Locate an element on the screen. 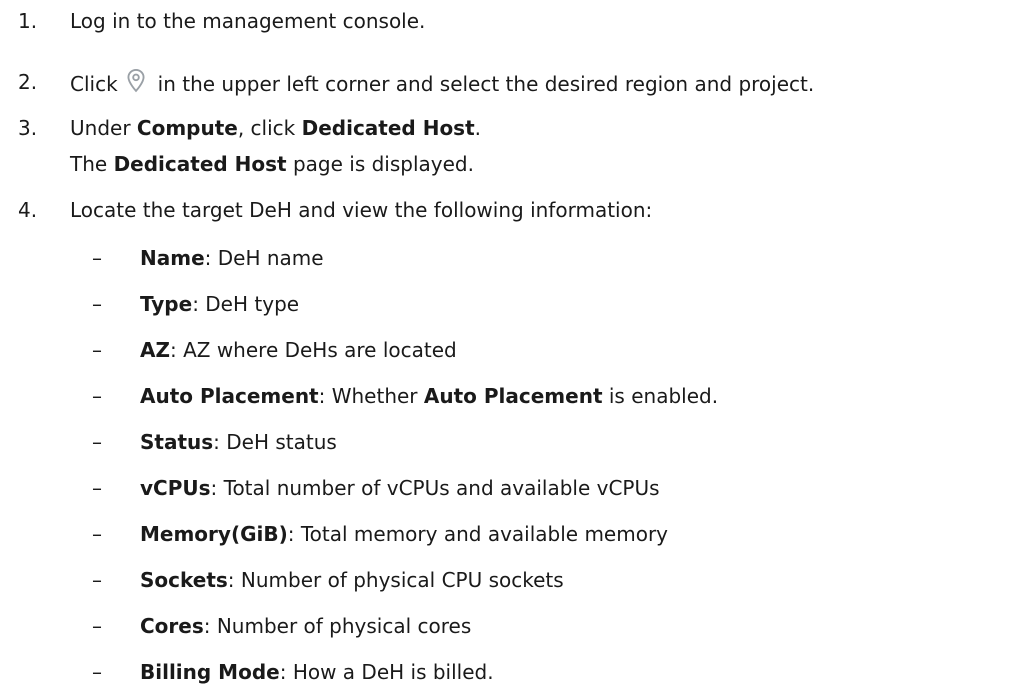  field-text: Status: DeH status is located at coordinates (238, 442).